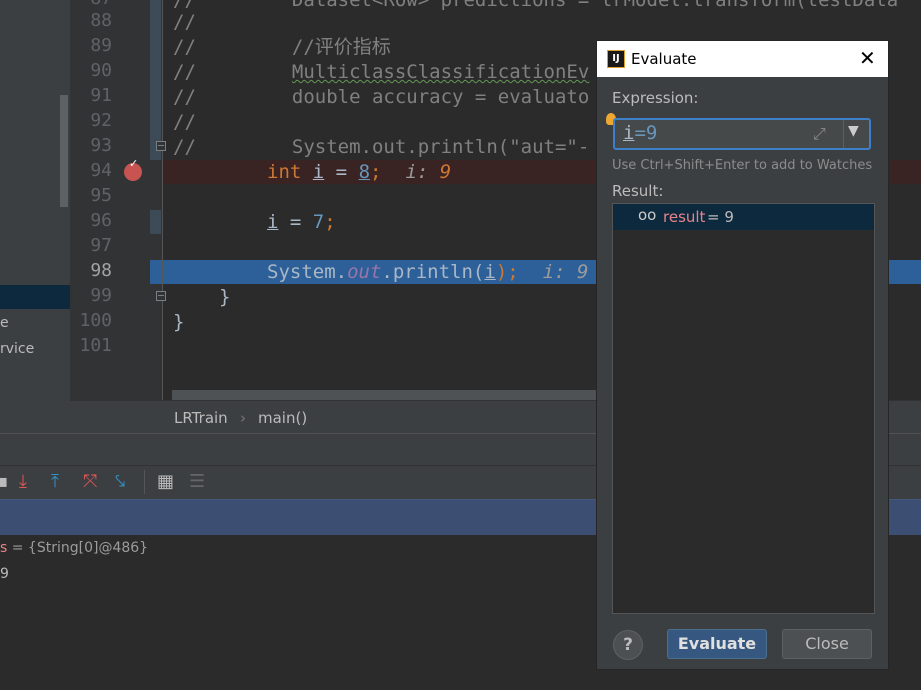  What do you see at coordinates (91, 4) in the screenshot?
I see `line-number: 87` at bounding box center [91, 4].